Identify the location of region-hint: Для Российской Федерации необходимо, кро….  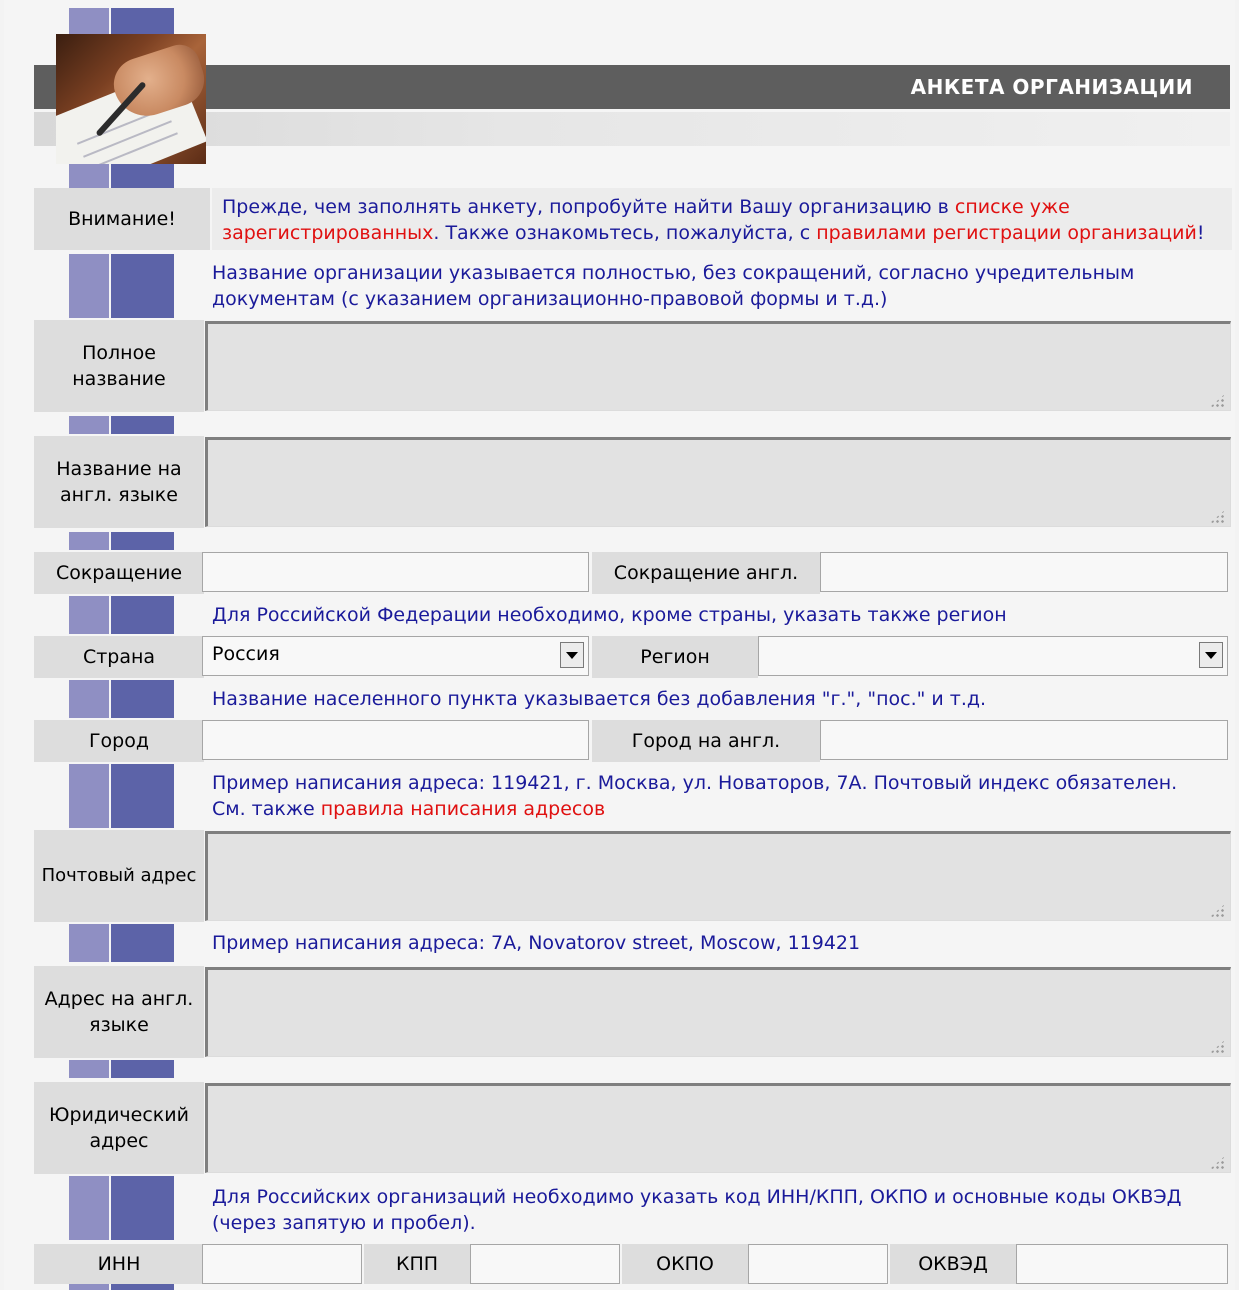
(609, 615).